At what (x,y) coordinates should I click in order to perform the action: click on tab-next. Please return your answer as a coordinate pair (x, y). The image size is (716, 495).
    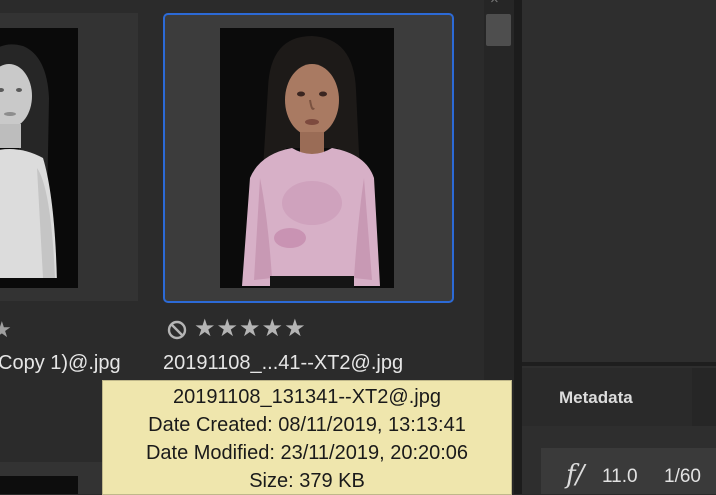
    Looking at the image, I should click on (704, 397).